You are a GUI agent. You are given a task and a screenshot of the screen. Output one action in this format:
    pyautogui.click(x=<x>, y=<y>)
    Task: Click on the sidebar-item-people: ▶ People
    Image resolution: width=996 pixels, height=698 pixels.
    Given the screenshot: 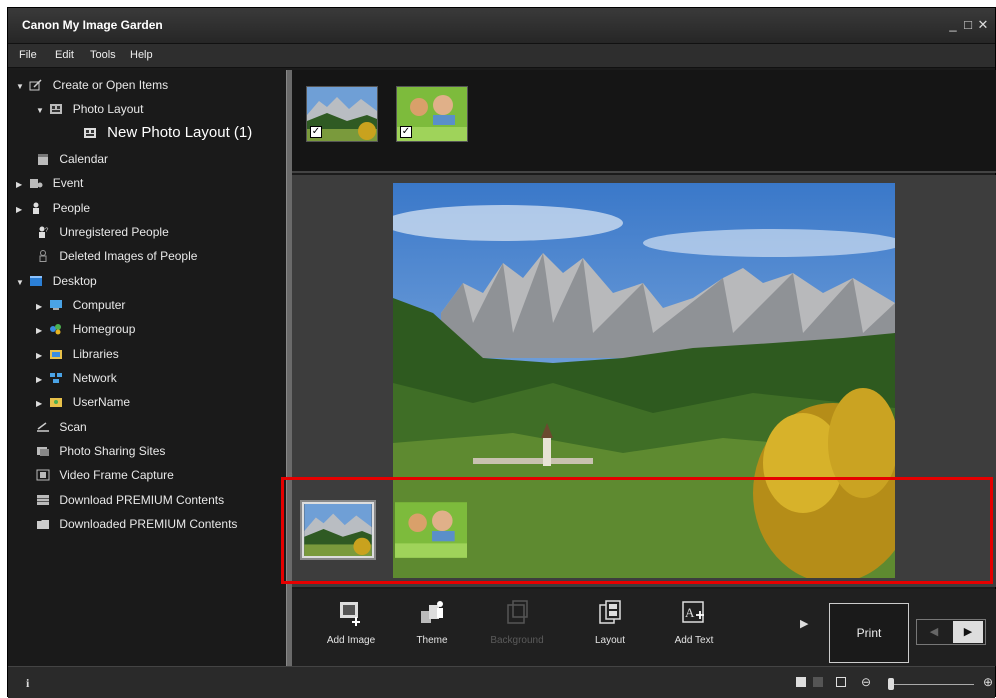 What is the action you would take?
    pyautogui.click(x=53, y=208)
    